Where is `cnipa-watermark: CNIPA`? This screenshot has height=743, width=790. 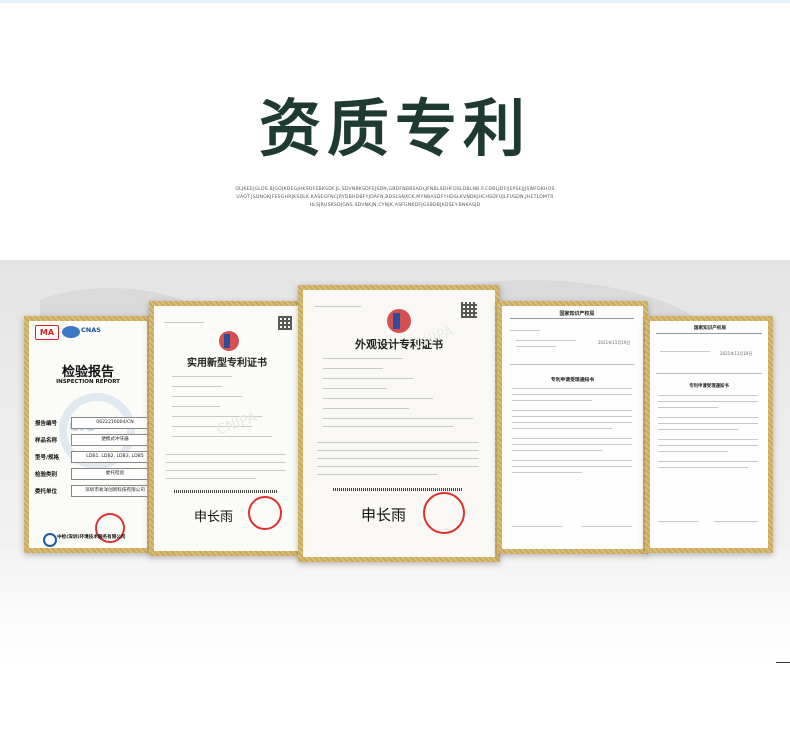
cnipa-watermark: CNIPA is located at coordinates (236, 424).